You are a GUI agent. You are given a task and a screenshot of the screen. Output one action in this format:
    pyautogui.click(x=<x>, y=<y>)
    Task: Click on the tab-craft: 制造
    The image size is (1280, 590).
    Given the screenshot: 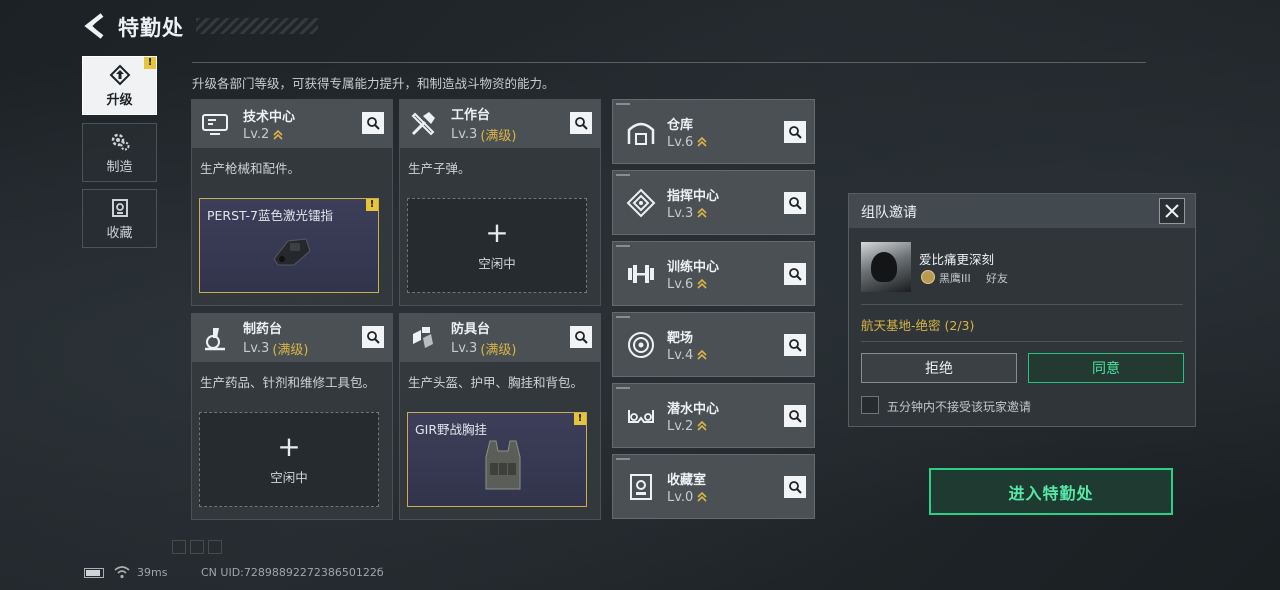 What is the action you would take?
    pyautogui.click(x=119, y=152)
    